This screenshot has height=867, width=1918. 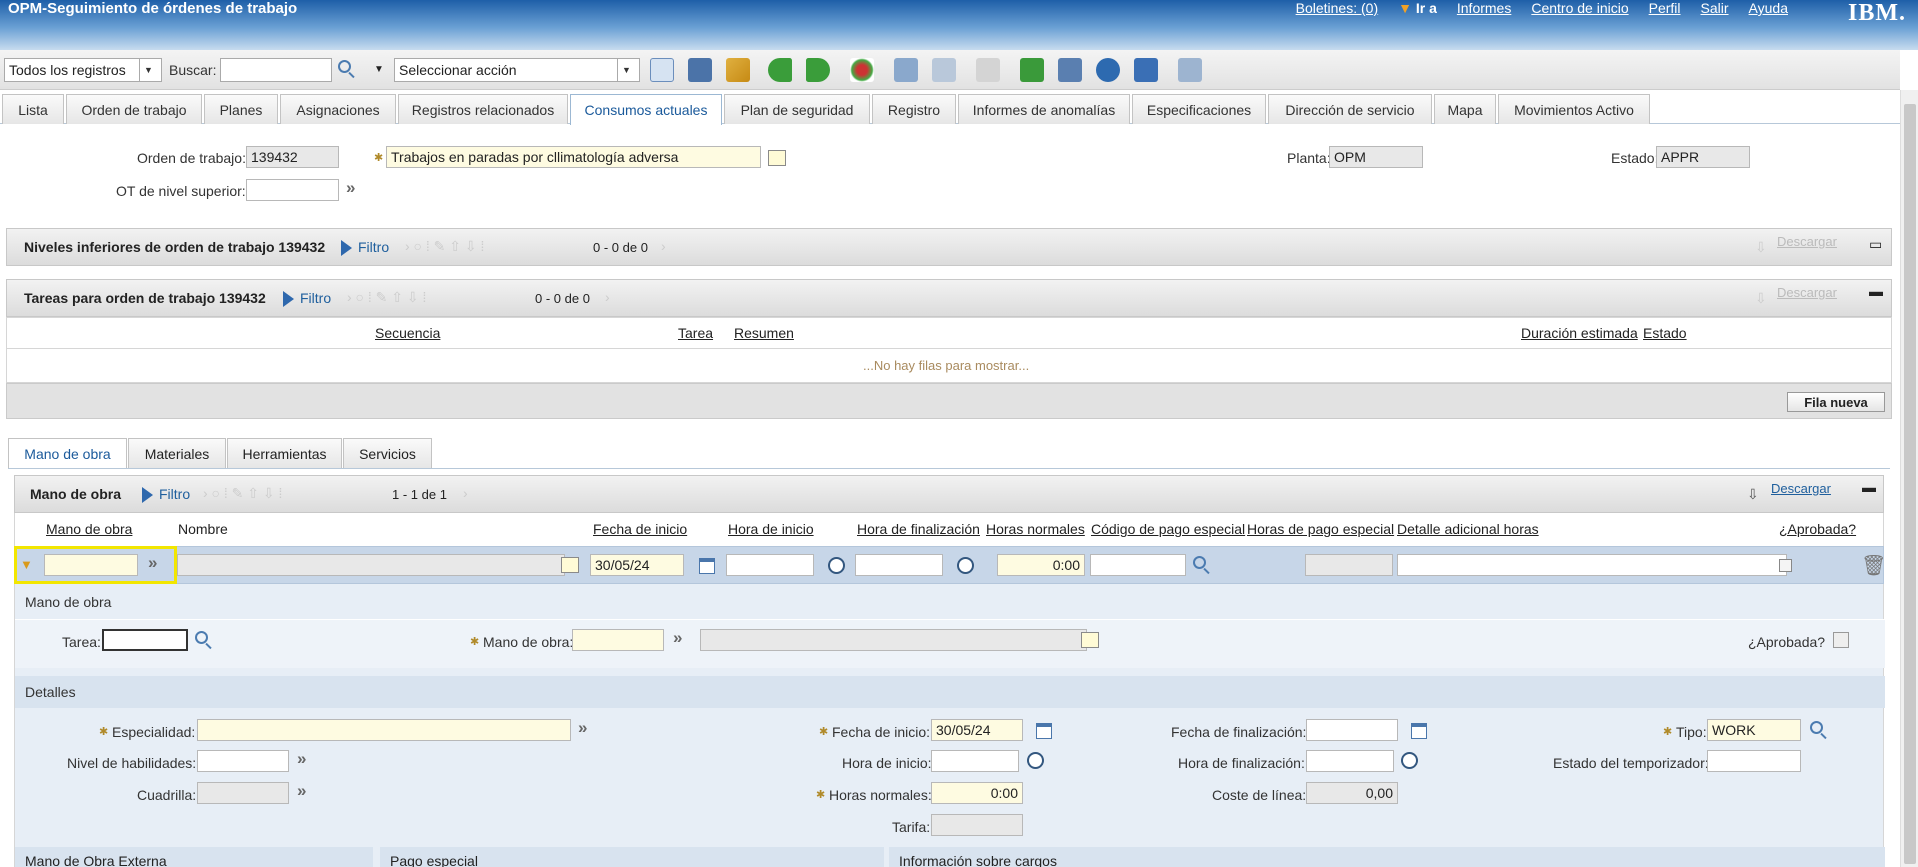 I want to click on orden-field: 139432, so click(x=292, y=157).